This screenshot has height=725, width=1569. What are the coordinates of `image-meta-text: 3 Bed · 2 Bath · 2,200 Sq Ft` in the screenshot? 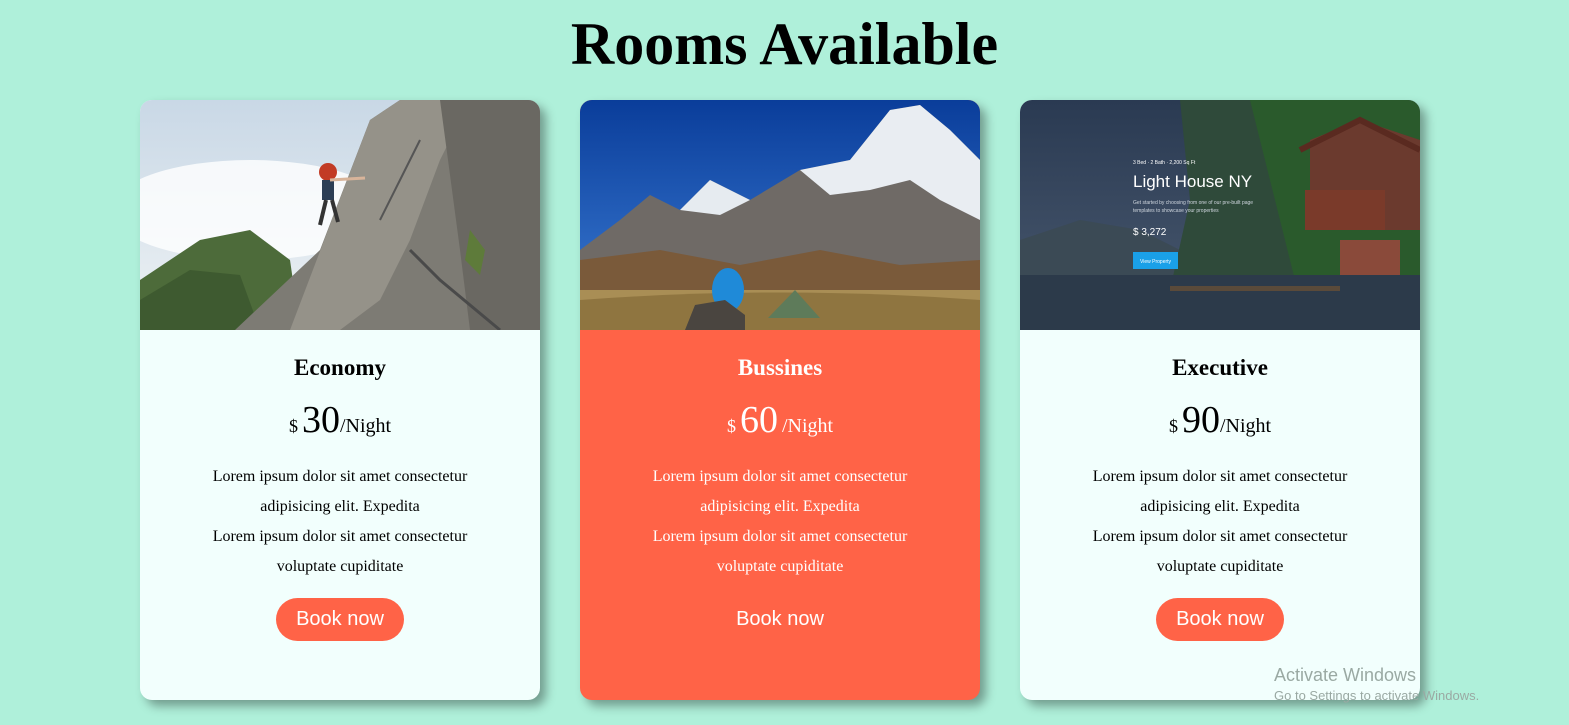 It's located at (1164, 163).